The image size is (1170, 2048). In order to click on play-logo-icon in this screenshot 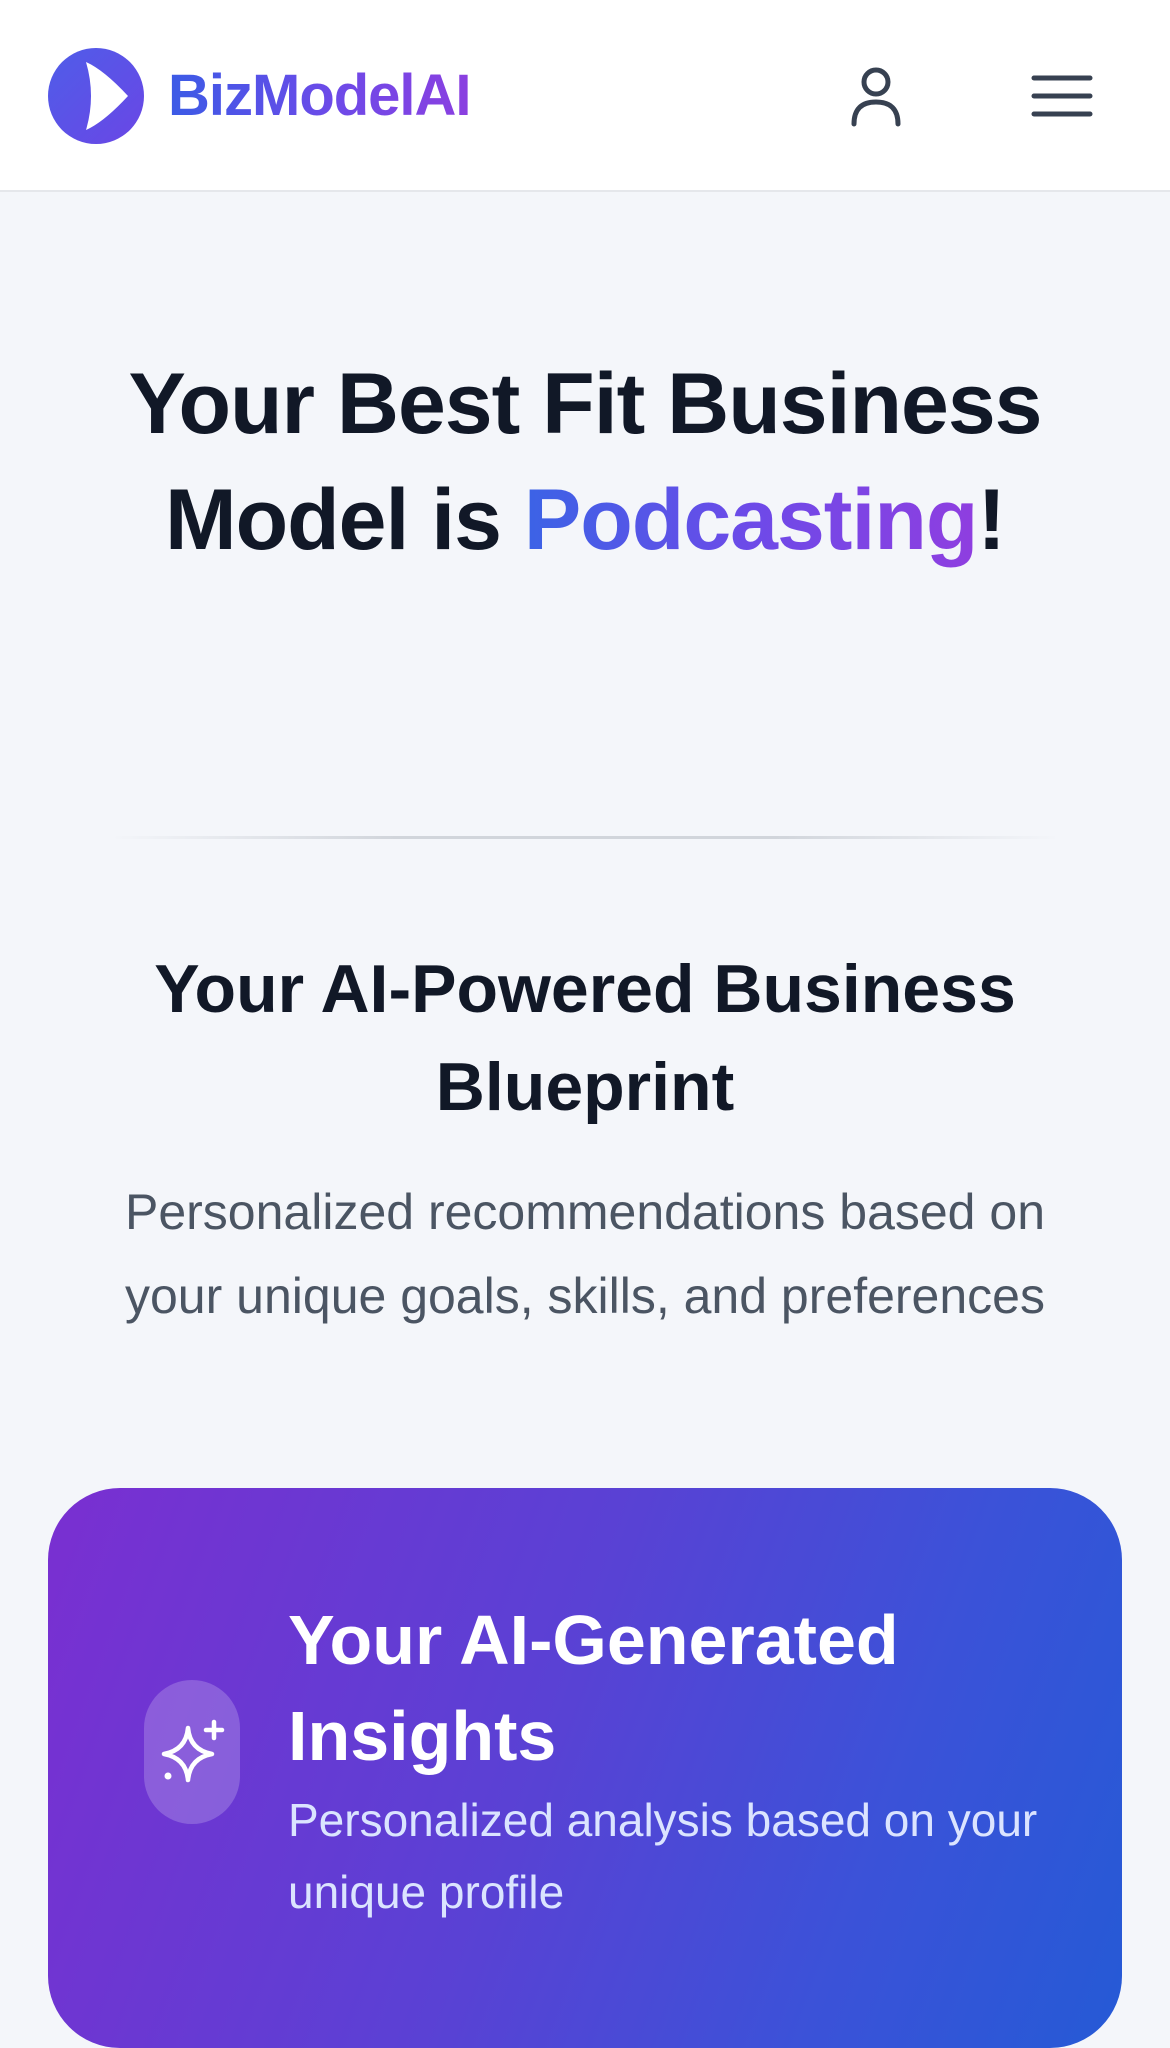, I will do `click(96, 96)`.